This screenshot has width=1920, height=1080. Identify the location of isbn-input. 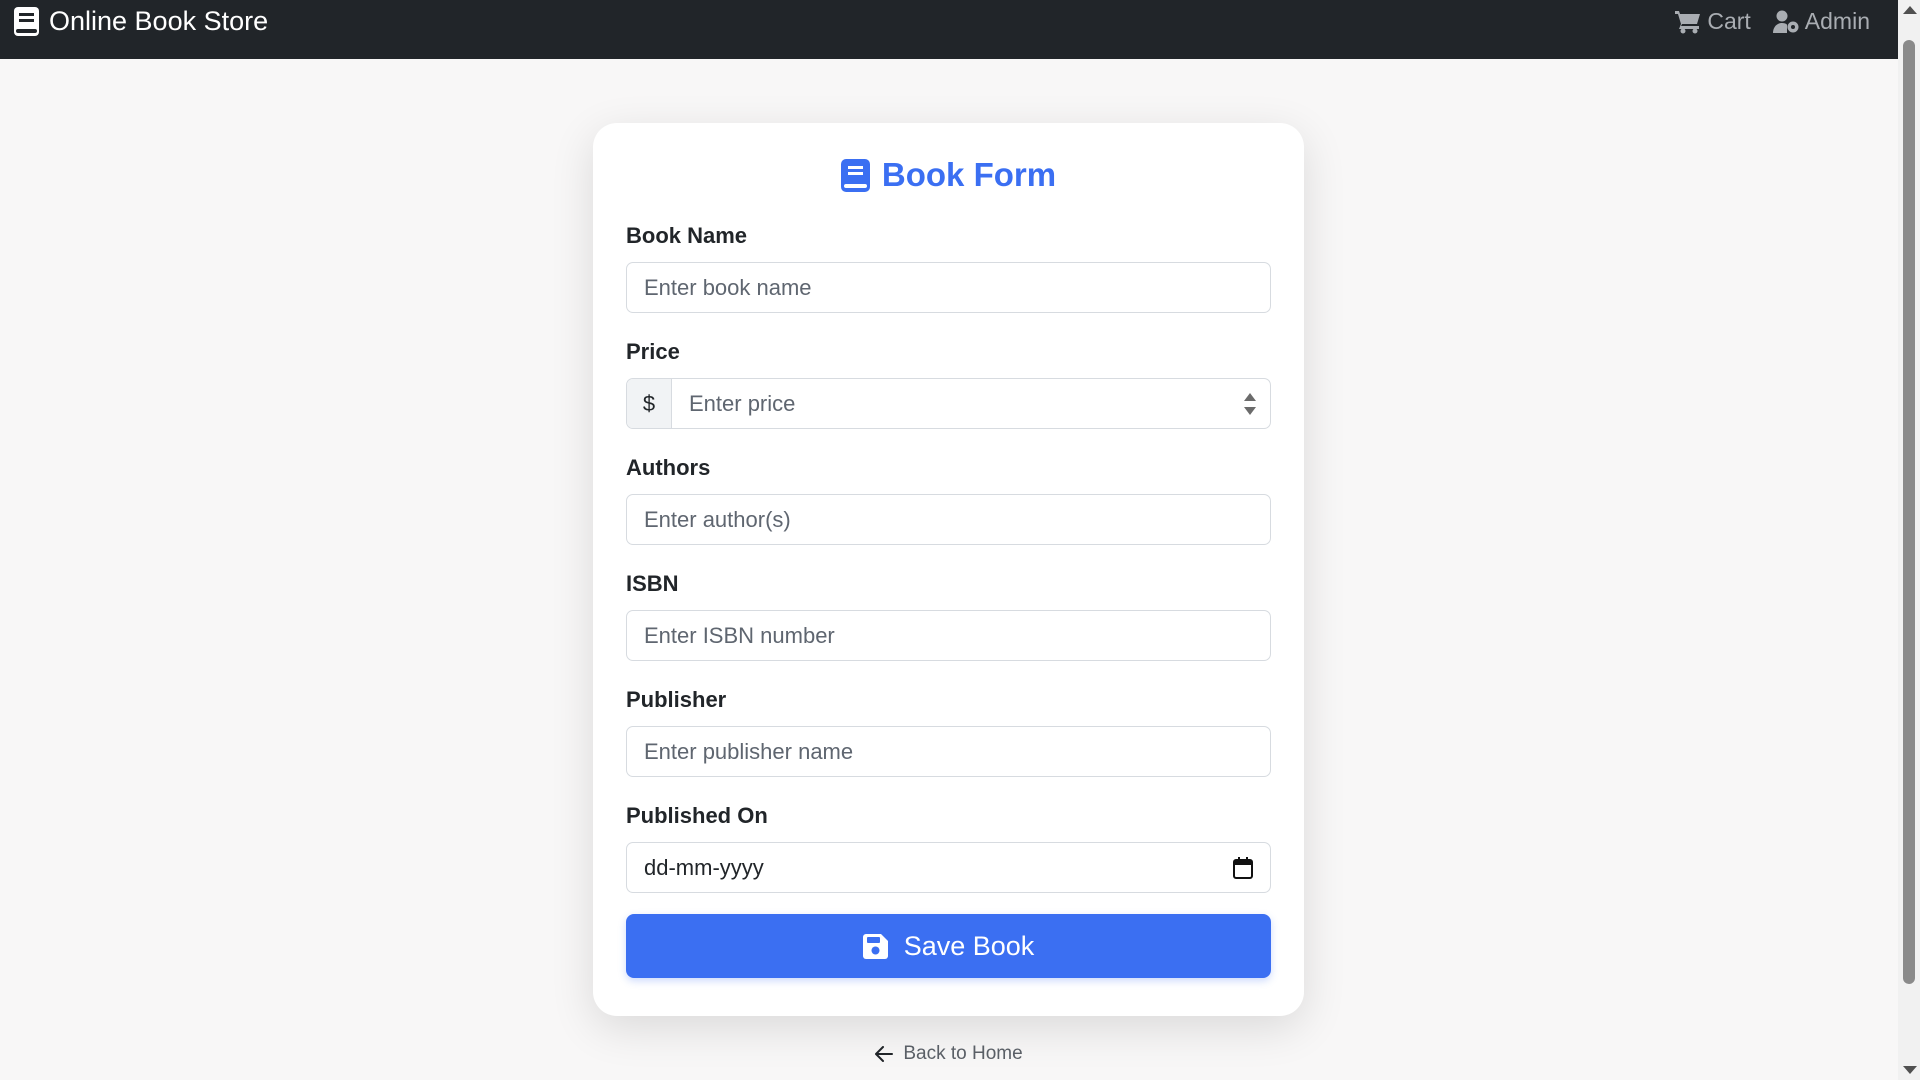
(948, 635).